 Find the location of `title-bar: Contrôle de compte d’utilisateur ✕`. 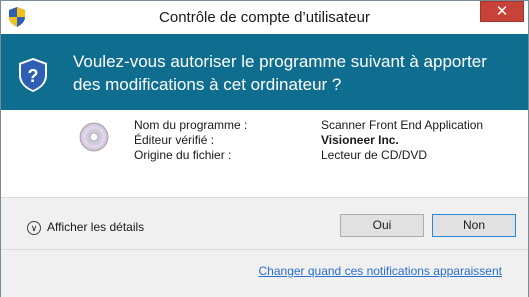

title-bar: Contrôle de compte d’utilisateur ✕ is located at coordinates (264, 17).